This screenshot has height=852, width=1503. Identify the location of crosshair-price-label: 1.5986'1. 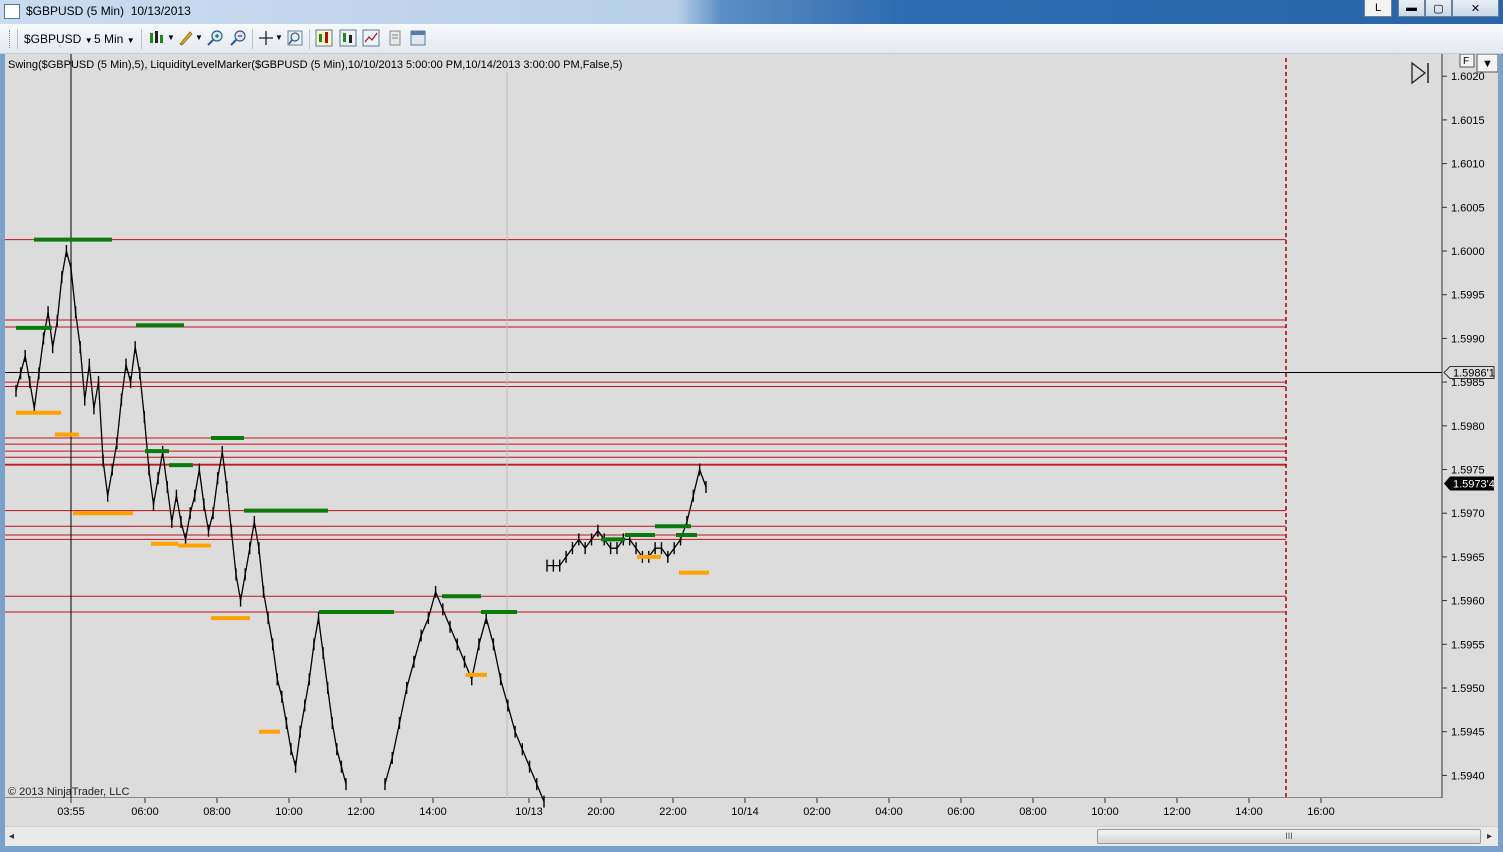
(1474, 373).